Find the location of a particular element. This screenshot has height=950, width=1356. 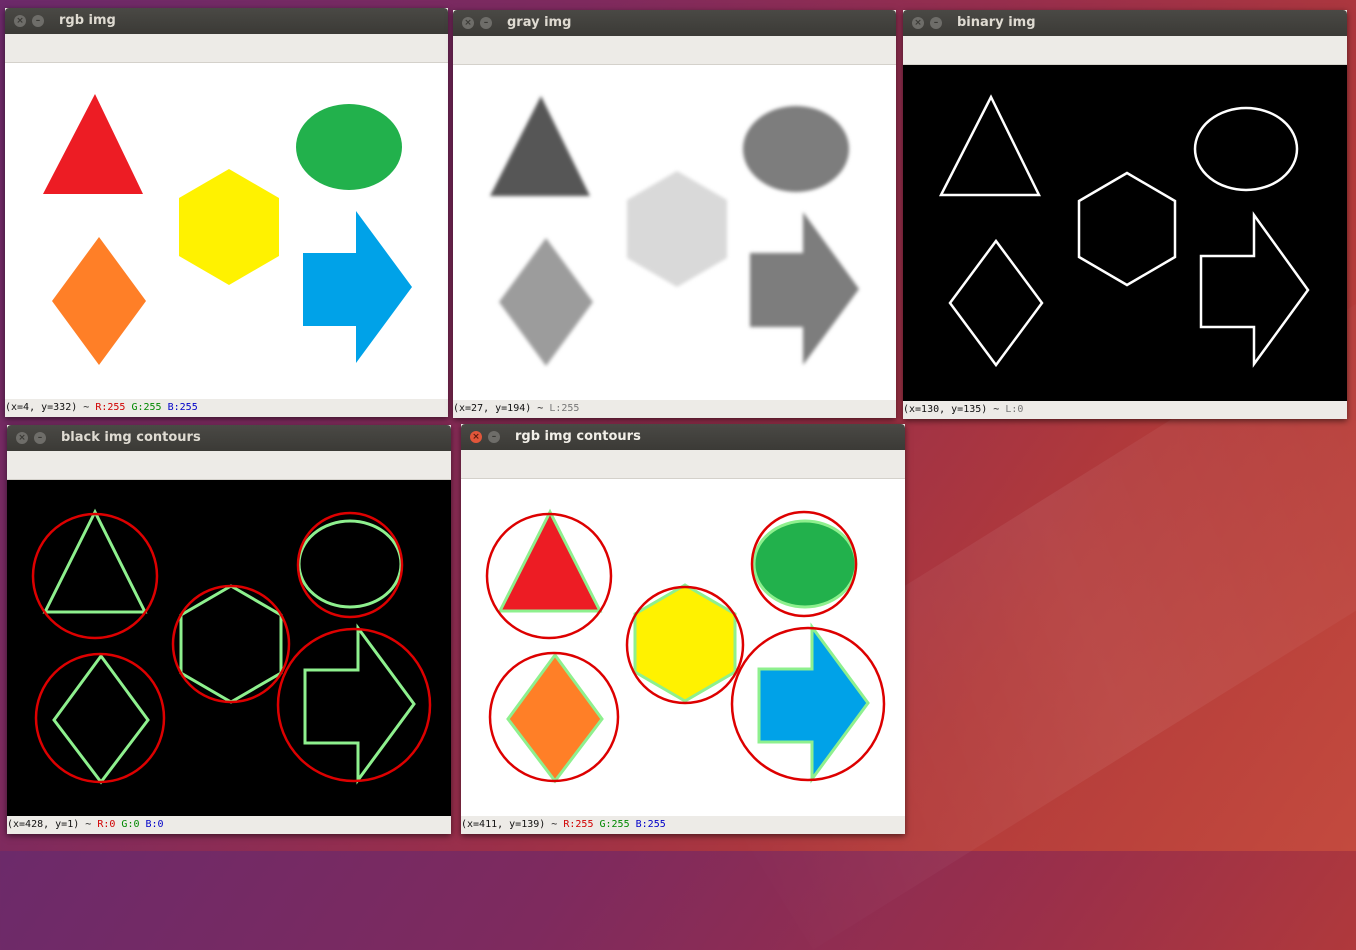

titlebar: × – black img contours is located at coordinates (229, 438).